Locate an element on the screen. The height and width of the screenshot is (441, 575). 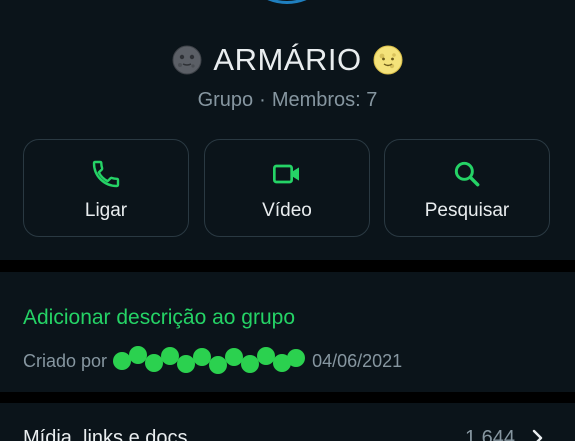
media-count: 1.644 is located at coordinates (489, 434).